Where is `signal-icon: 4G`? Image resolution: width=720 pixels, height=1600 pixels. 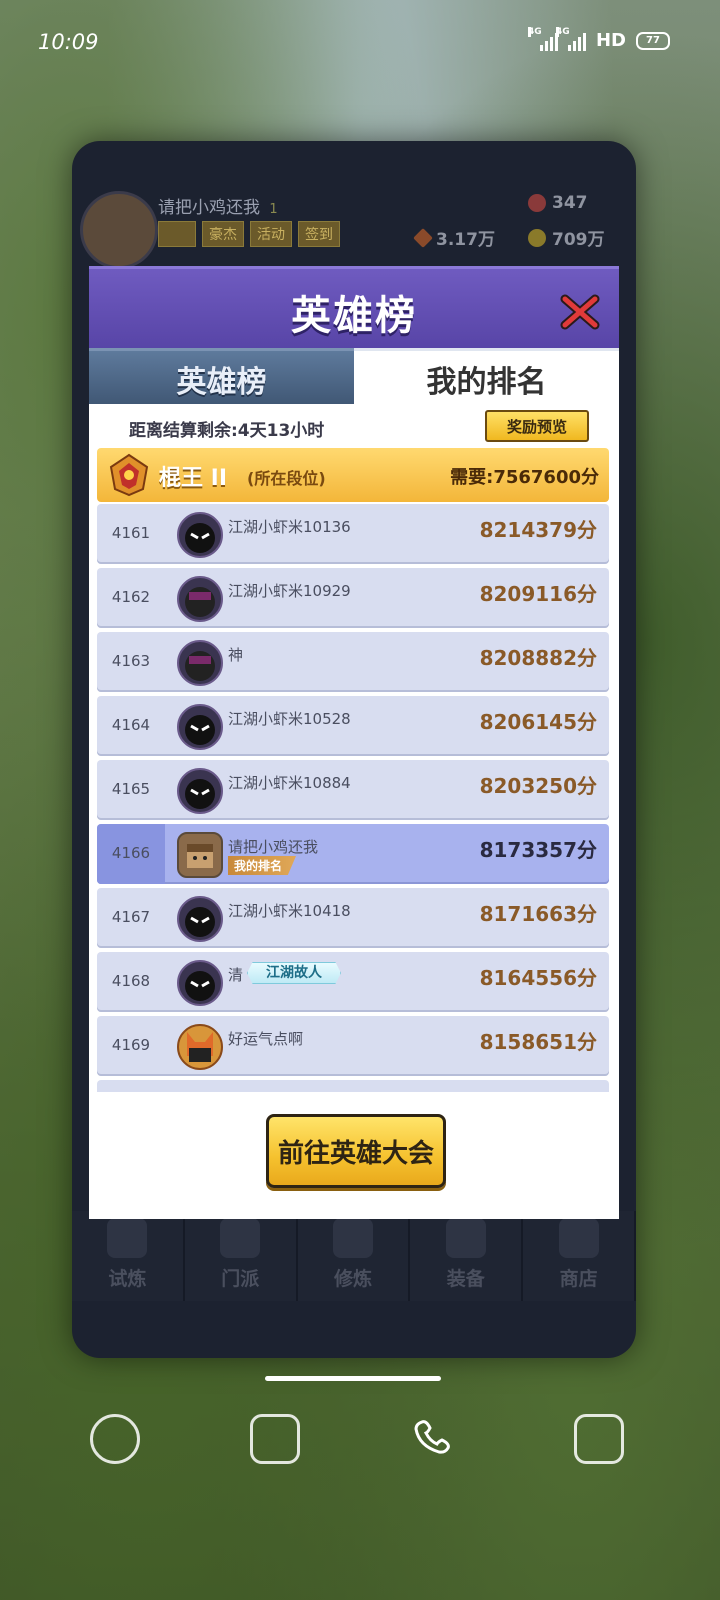 signal-icon: 4G is located at coordinates (570, 38).